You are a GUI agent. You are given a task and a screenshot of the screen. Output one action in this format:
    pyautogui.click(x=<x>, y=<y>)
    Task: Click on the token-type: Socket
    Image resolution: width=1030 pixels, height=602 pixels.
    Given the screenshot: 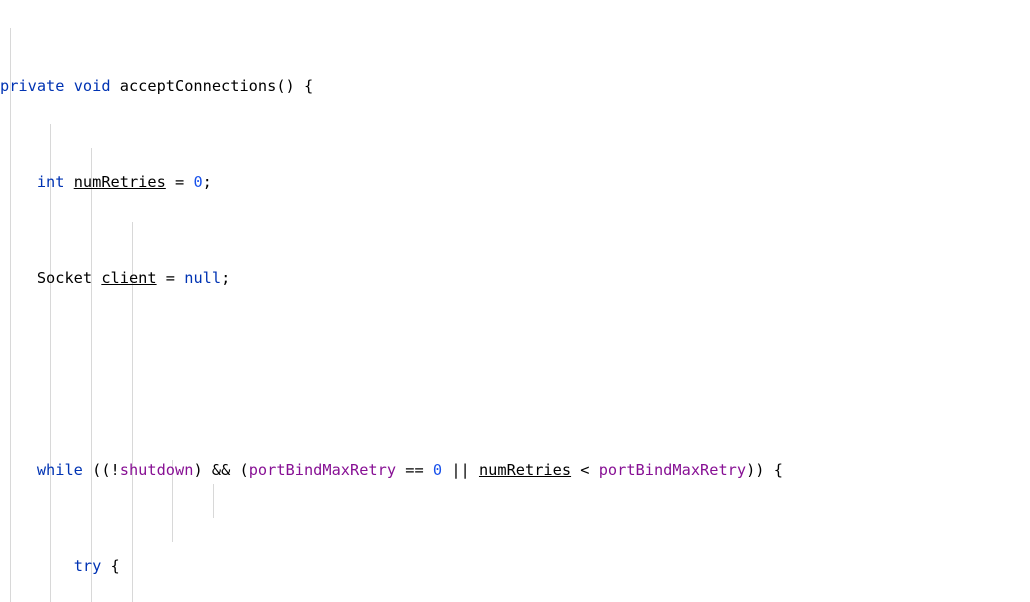 What is the action you would take?
    pyautogui.click(x=64, y=278)
    